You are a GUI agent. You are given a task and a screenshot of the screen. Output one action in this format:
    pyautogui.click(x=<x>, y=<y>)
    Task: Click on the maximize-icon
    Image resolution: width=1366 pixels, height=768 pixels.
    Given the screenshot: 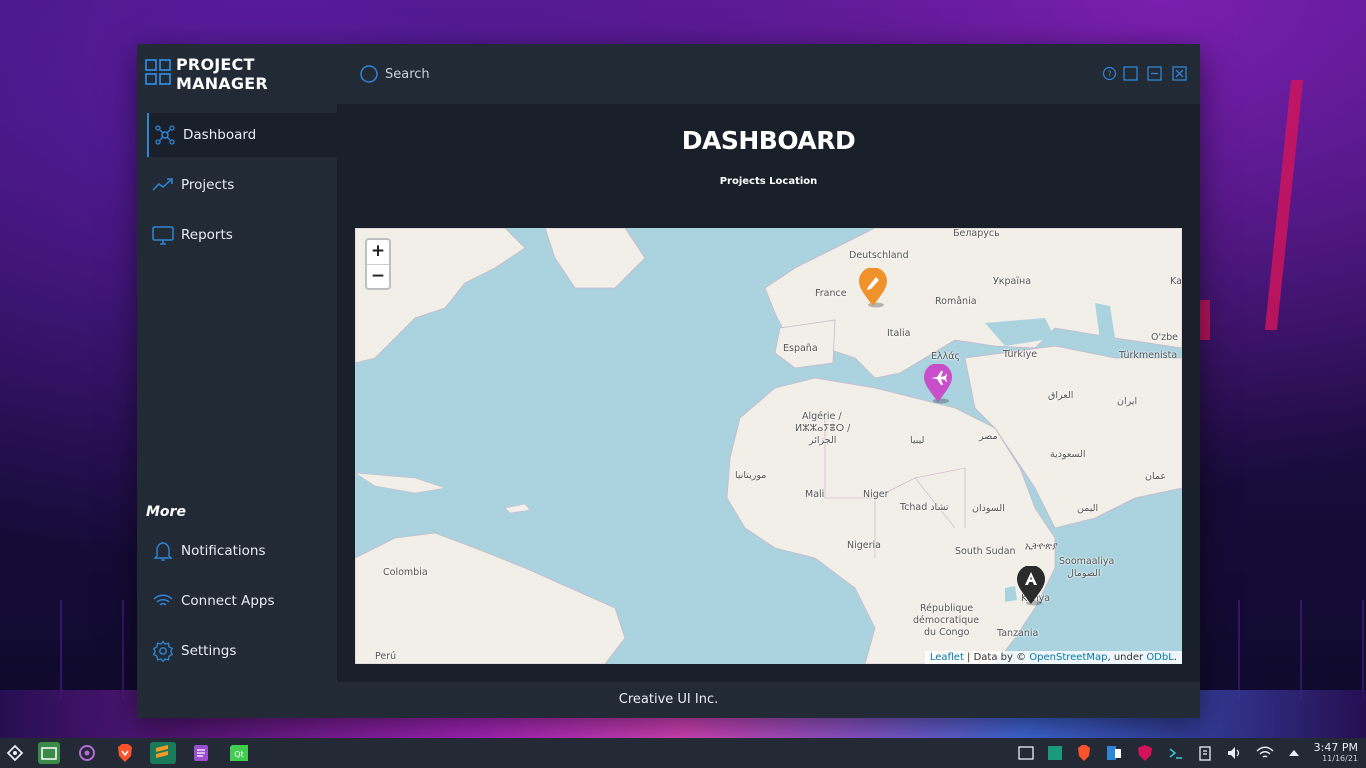 What is the action you would take?
    pyautogui.click(x=1130, y=73)
    